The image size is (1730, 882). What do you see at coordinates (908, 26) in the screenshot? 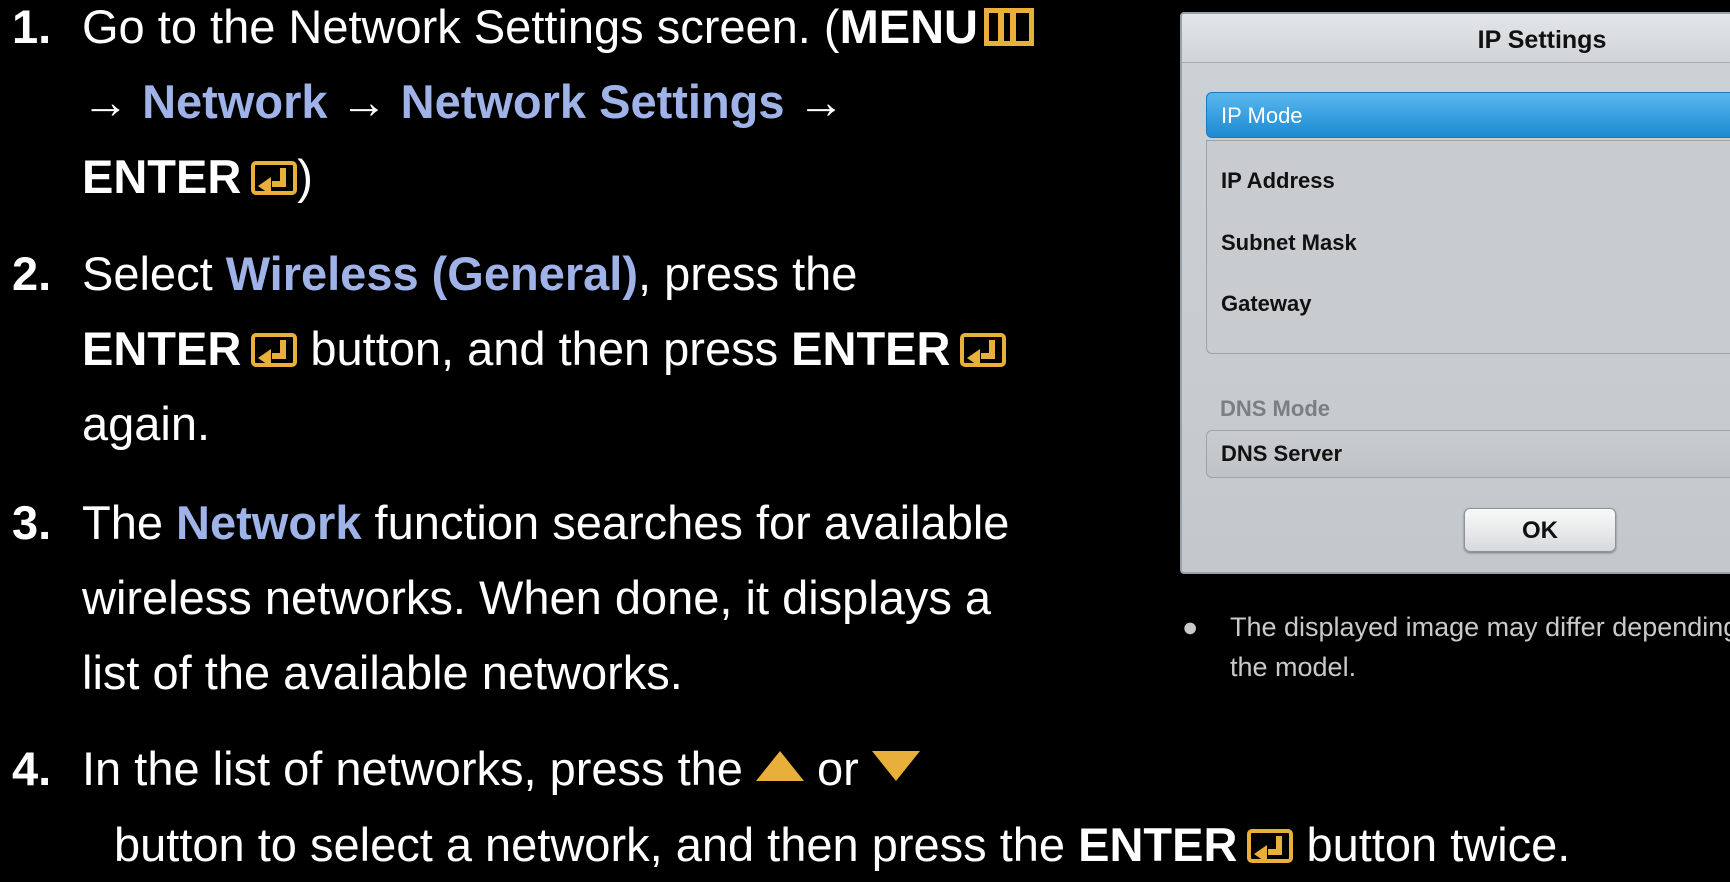
I see `menu-label: MENU` at bounding box center [908, 26].